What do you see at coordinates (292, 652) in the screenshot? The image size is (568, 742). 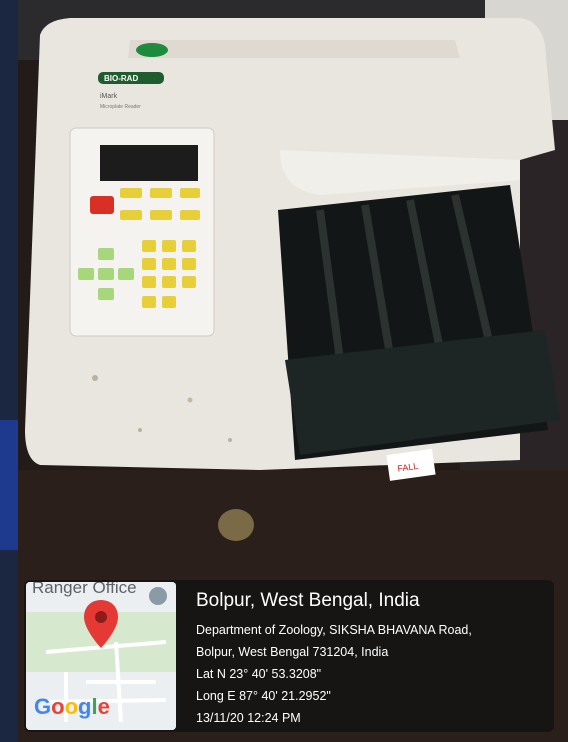 I see `address-line-2: Bolpur, West Bengal 731204, India` at bounding box center [292, 652].